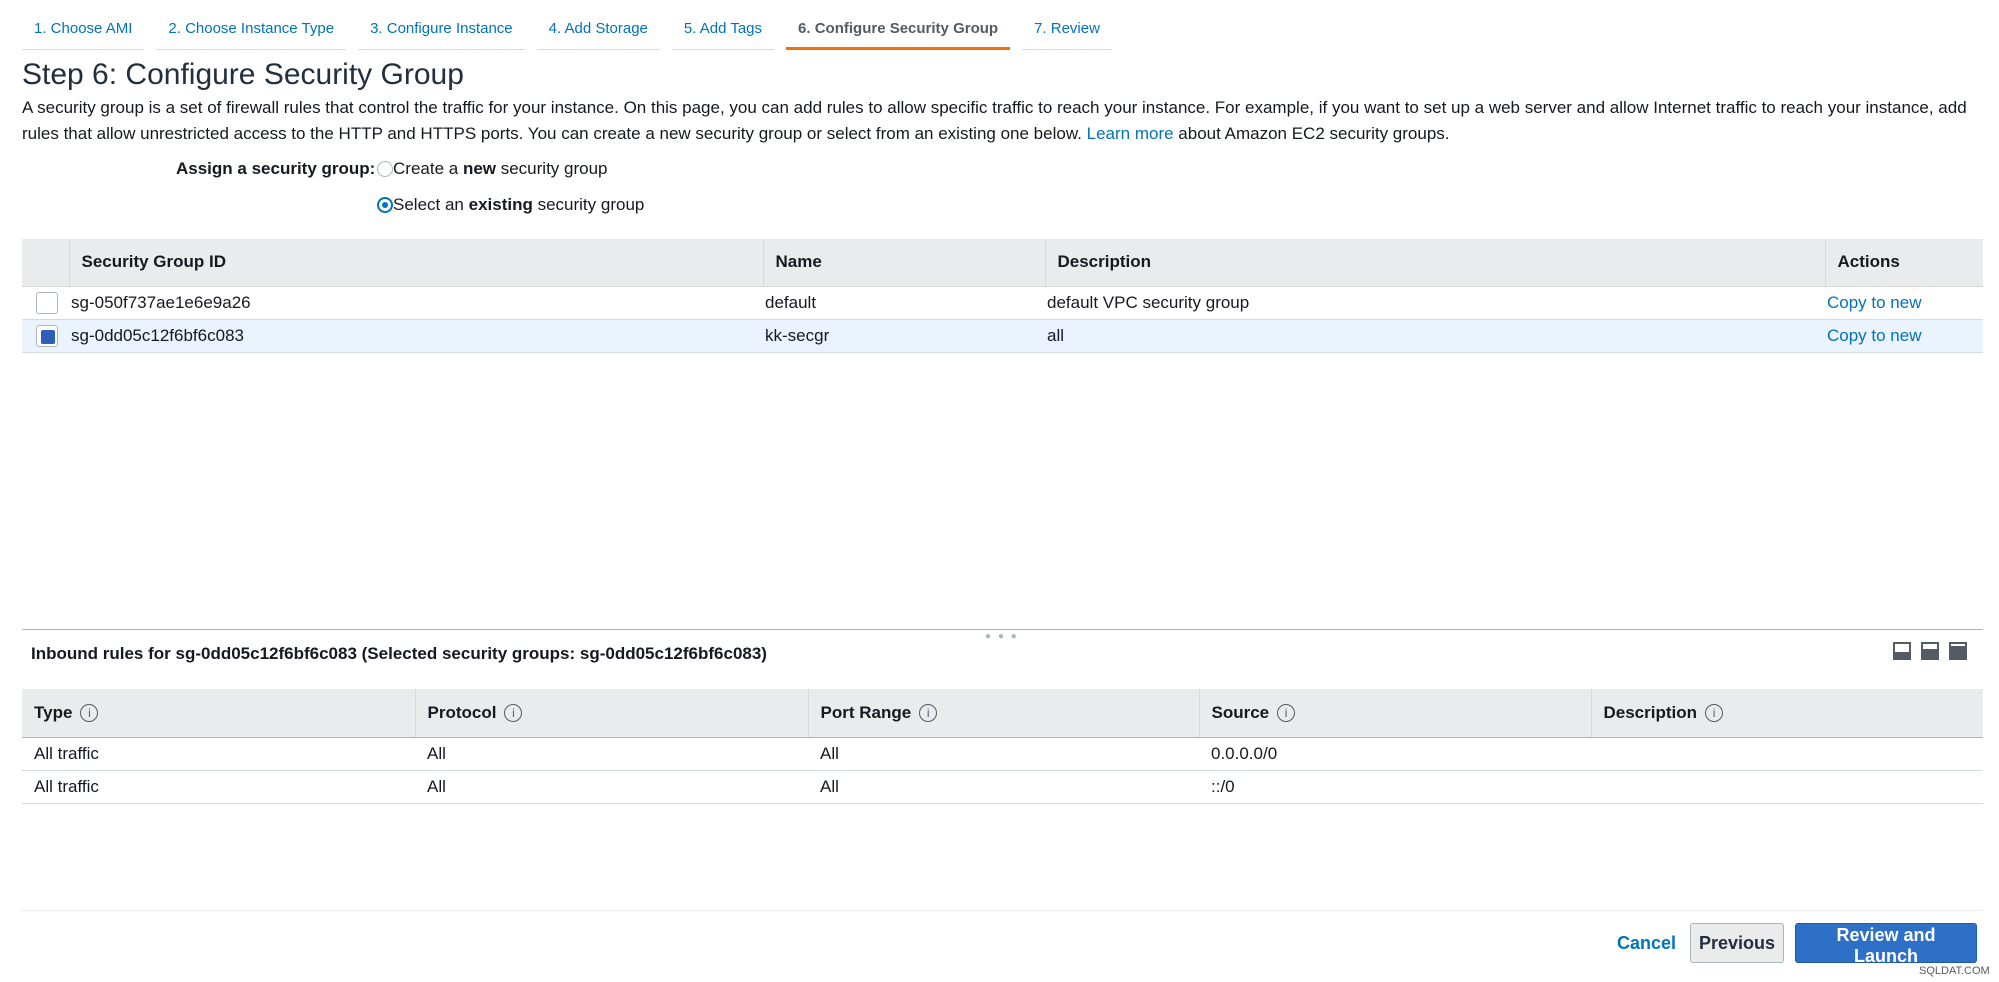  Describe the element at coordinates (903, 263) in the screenshot. I see `col-header-name: Name` at that location.